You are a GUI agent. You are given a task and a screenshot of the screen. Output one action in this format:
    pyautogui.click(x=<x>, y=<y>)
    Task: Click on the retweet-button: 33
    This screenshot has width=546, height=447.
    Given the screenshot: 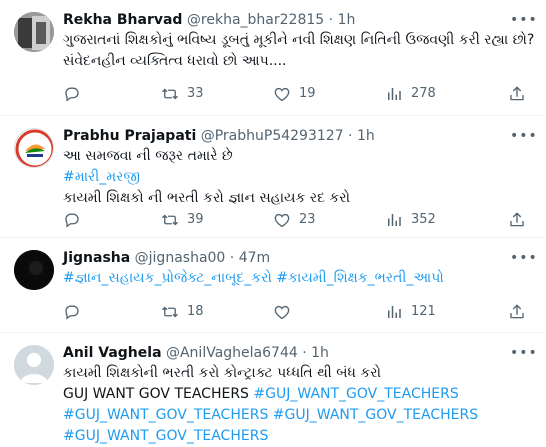 What is the action you would take?
    pyautogui.click(x=182, y=94)
    